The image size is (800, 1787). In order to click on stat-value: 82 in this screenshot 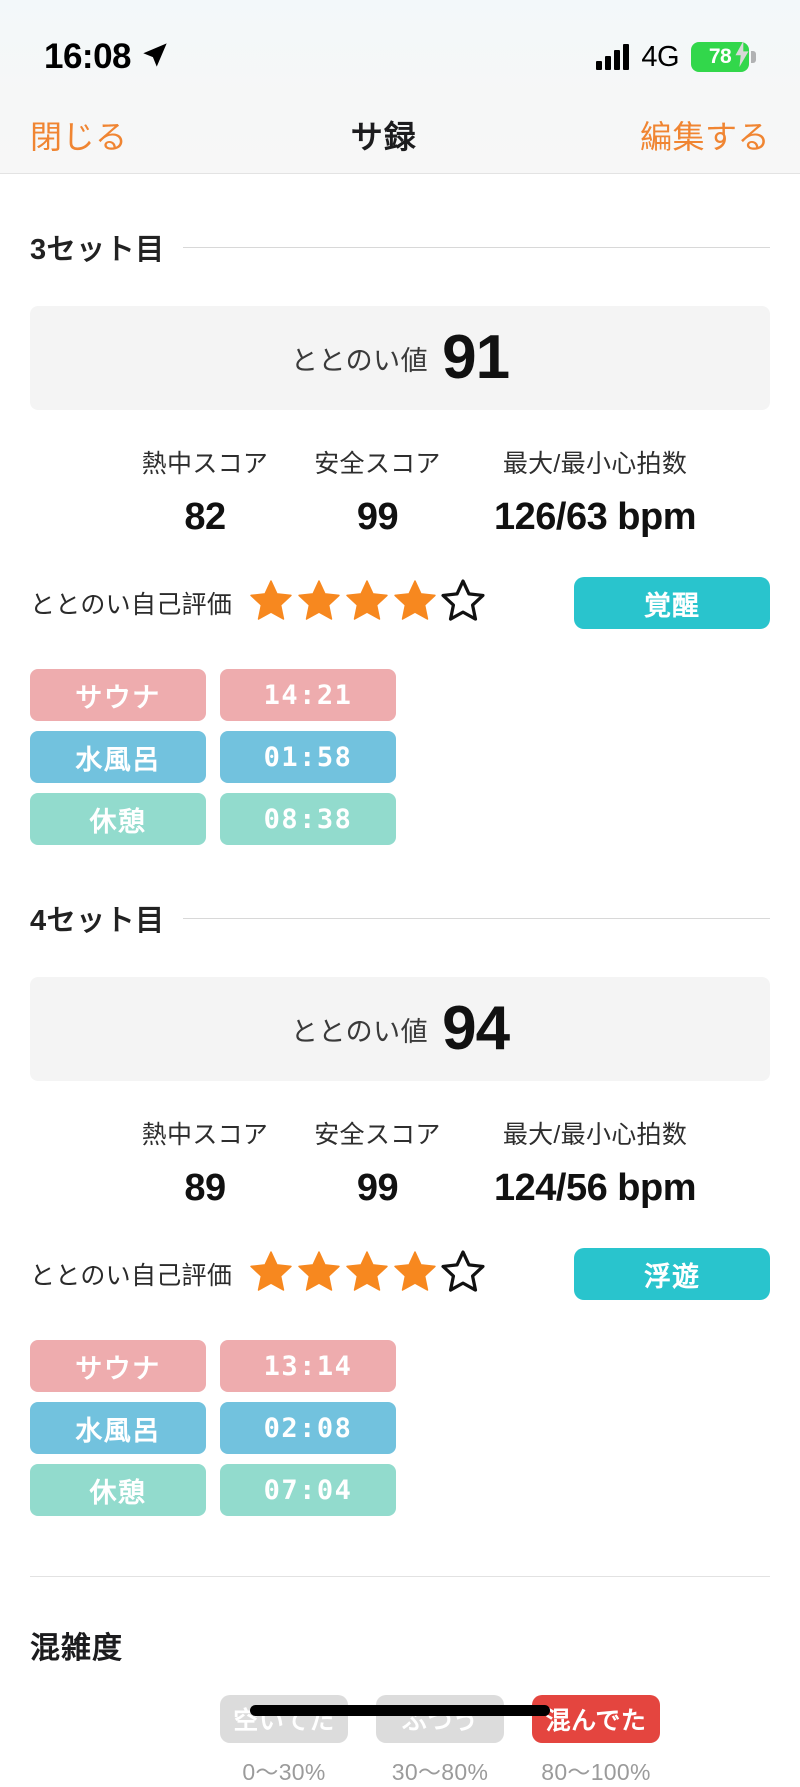, I will do `click(205, 517)`.